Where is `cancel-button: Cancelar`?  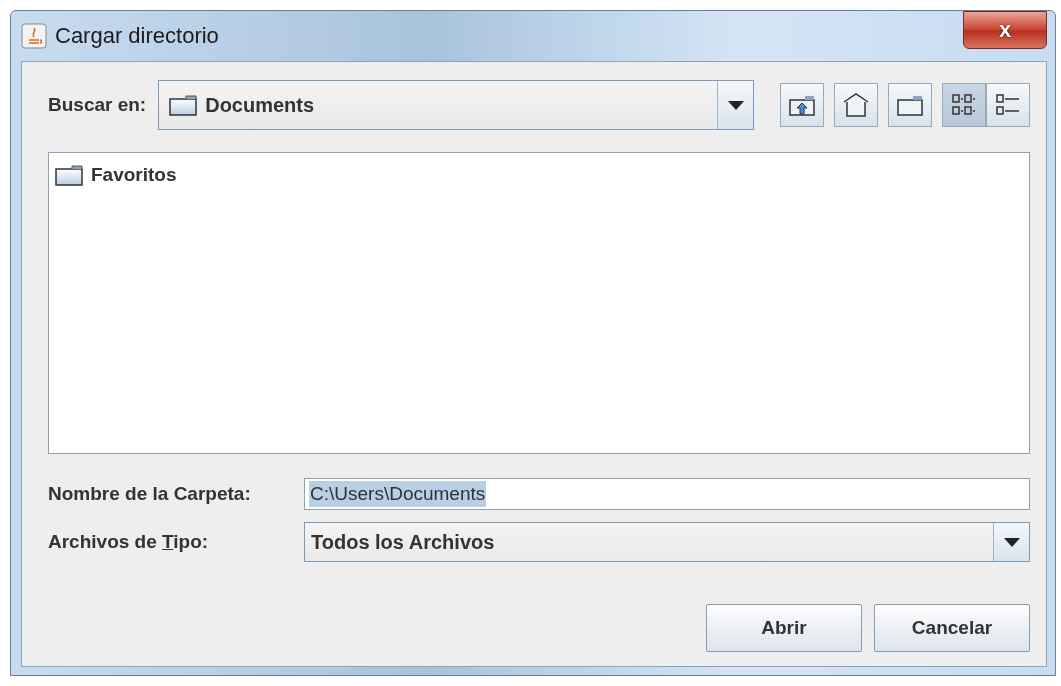
cancel-button: Cancelar is located at coordinates (952, 628).